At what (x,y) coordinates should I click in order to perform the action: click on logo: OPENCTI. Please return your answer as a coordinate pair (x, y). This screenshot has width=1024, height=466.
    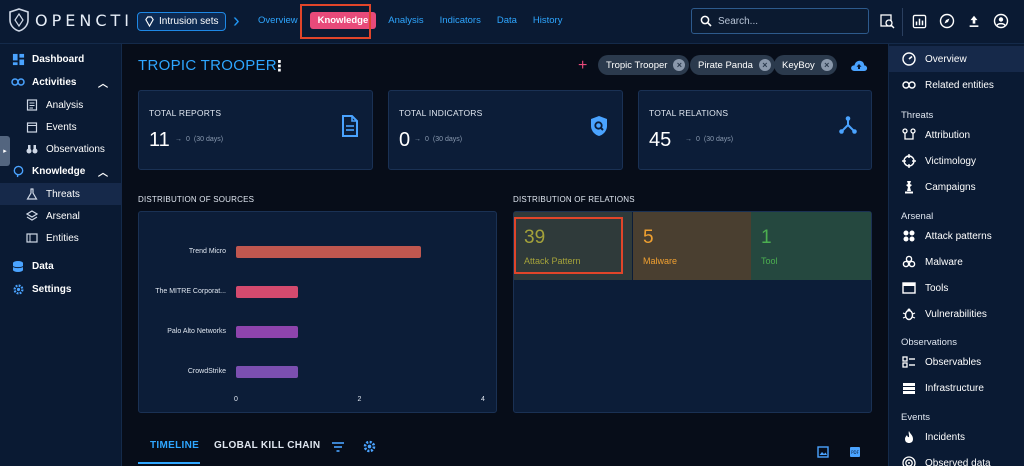
    Looking at the image, I should click on (70, 20).